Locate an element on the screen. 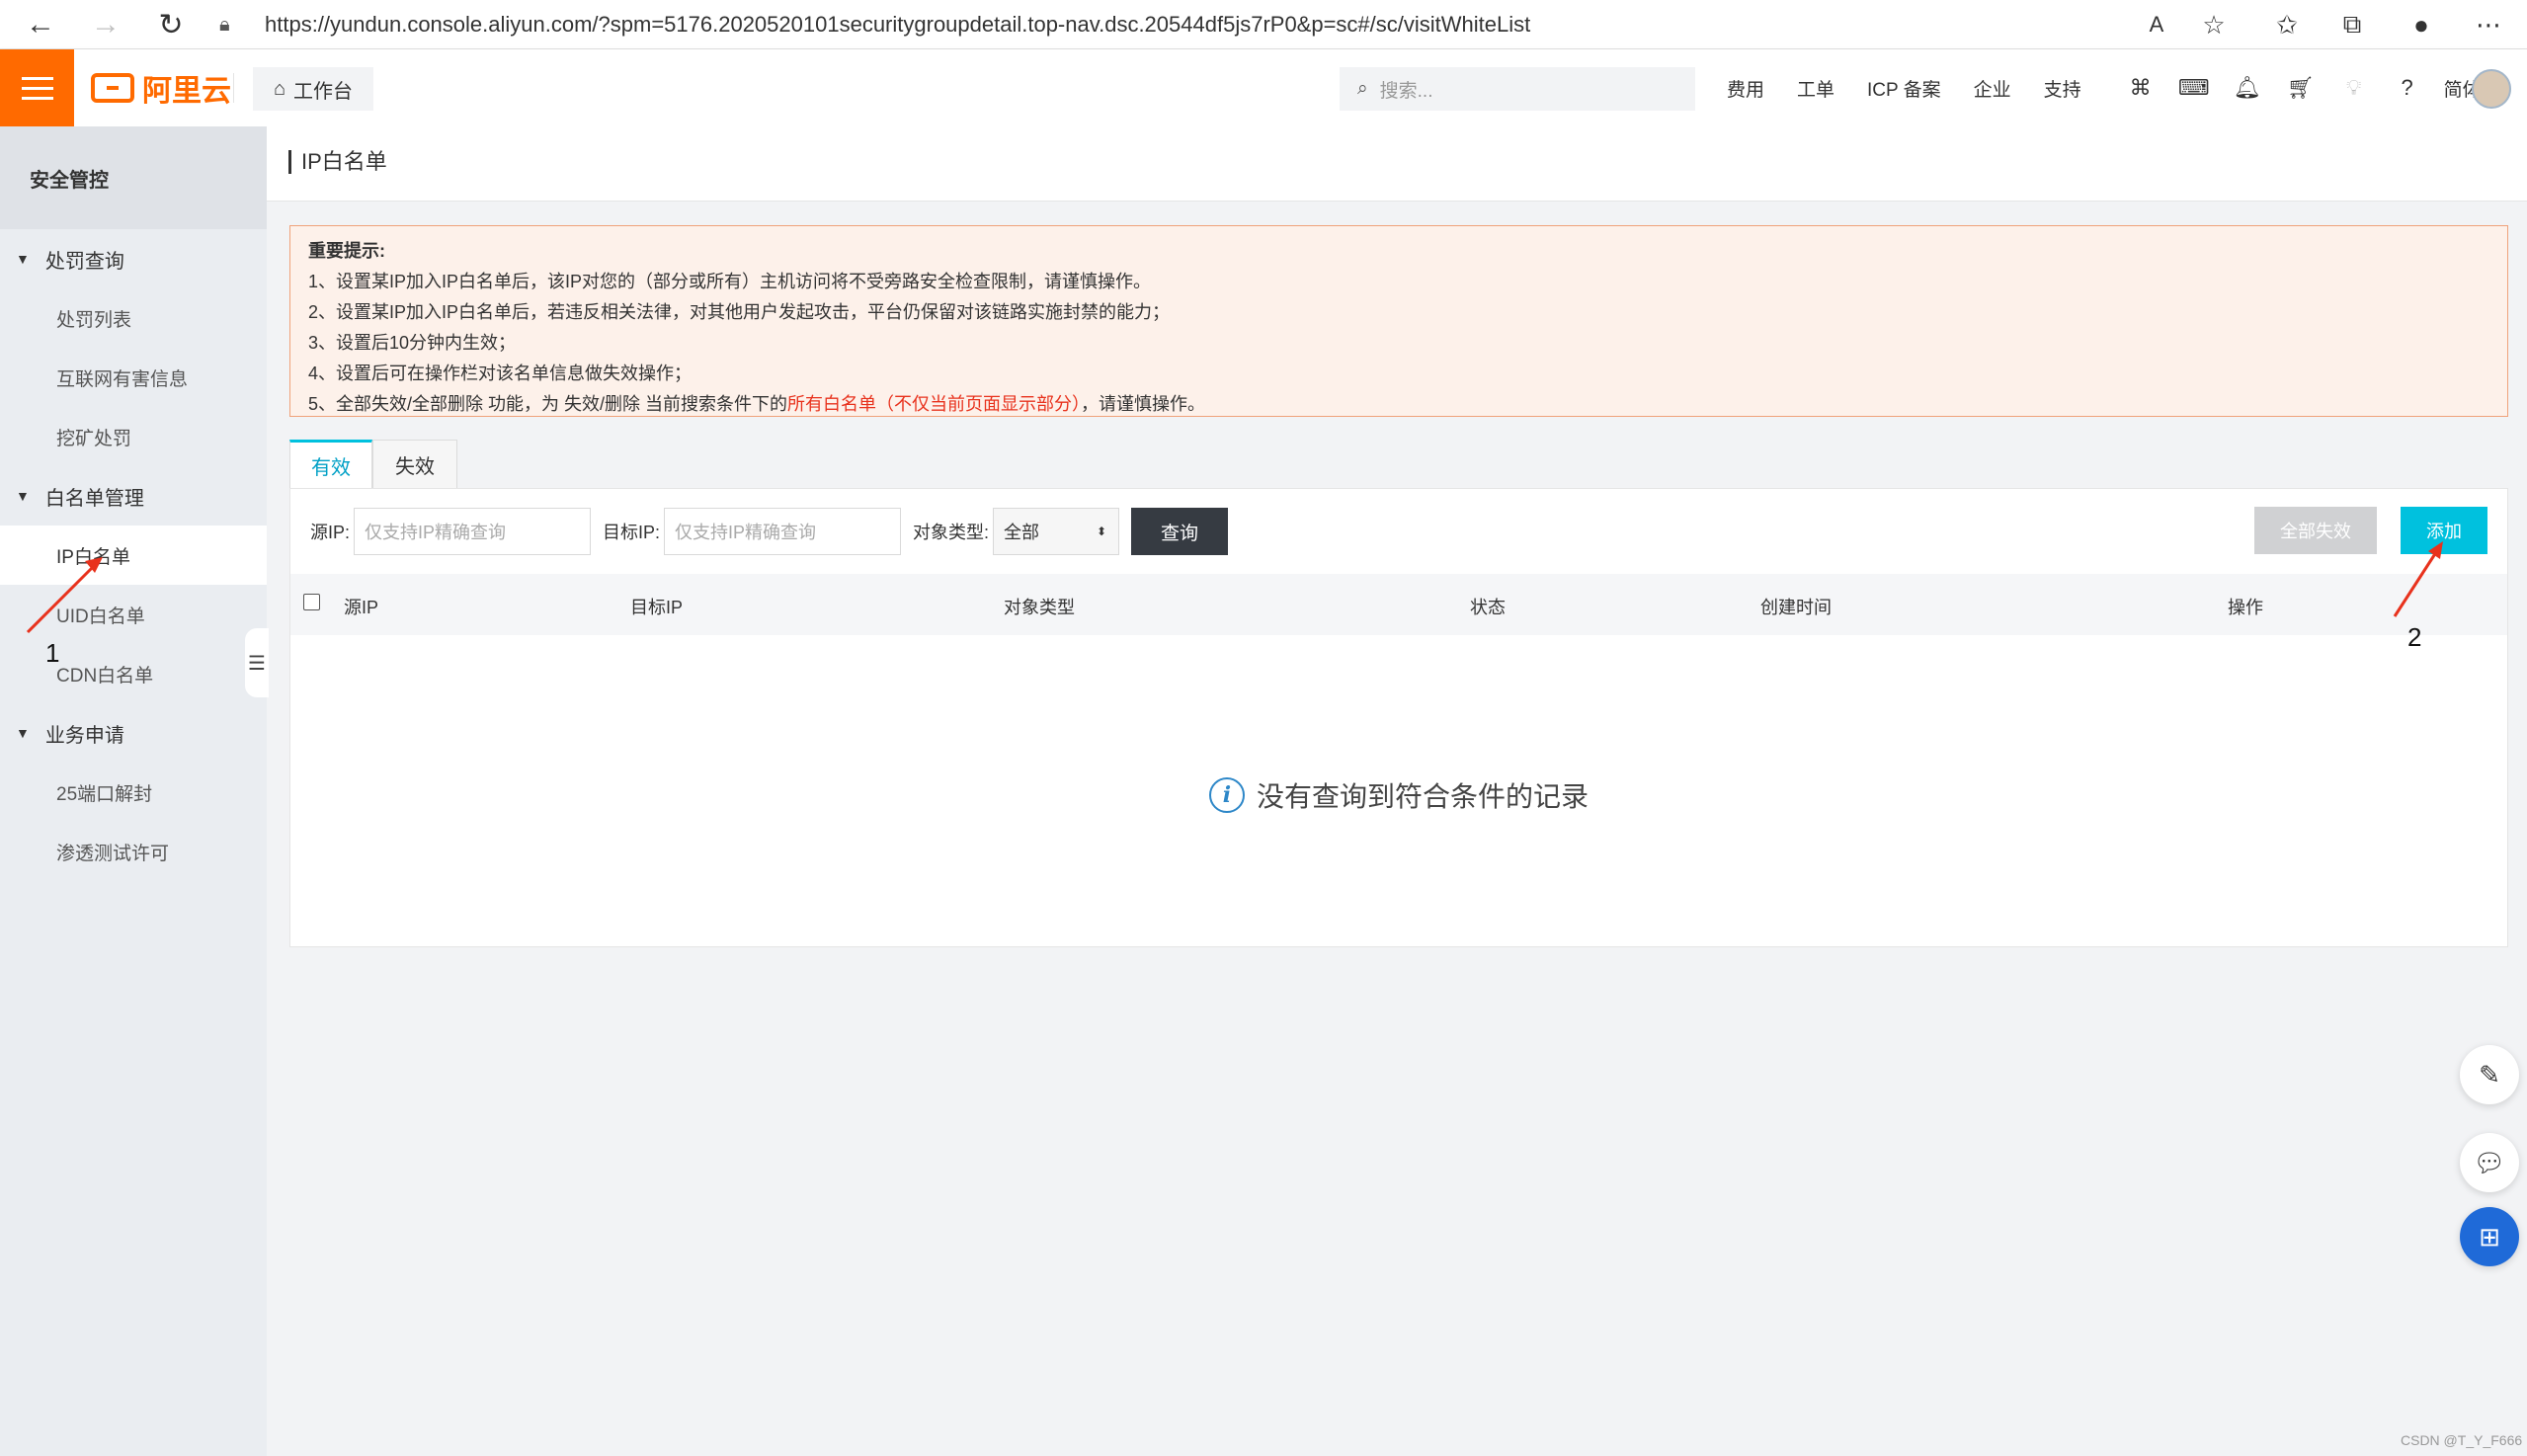 This screenshot has width=2527, height=1456. disable-all-button: 全部失效 is located at coordinates (2315, 530).